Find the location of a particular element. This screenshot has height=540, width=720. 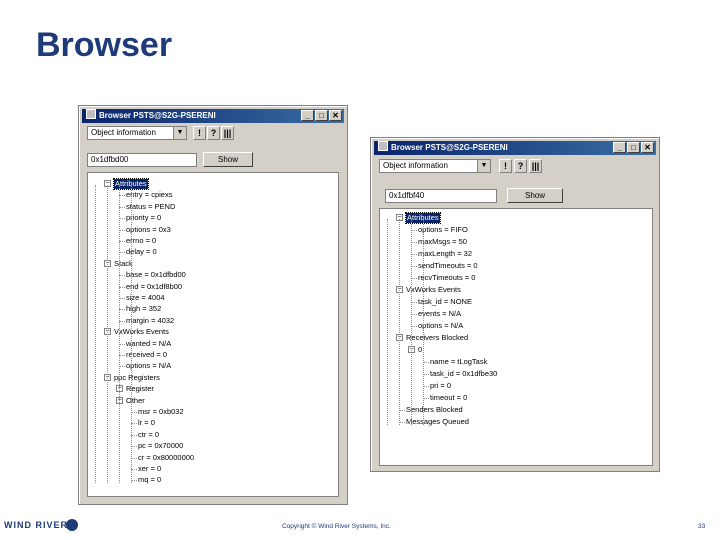

tree-node: status = PEND is located at coordinates (150, 207).